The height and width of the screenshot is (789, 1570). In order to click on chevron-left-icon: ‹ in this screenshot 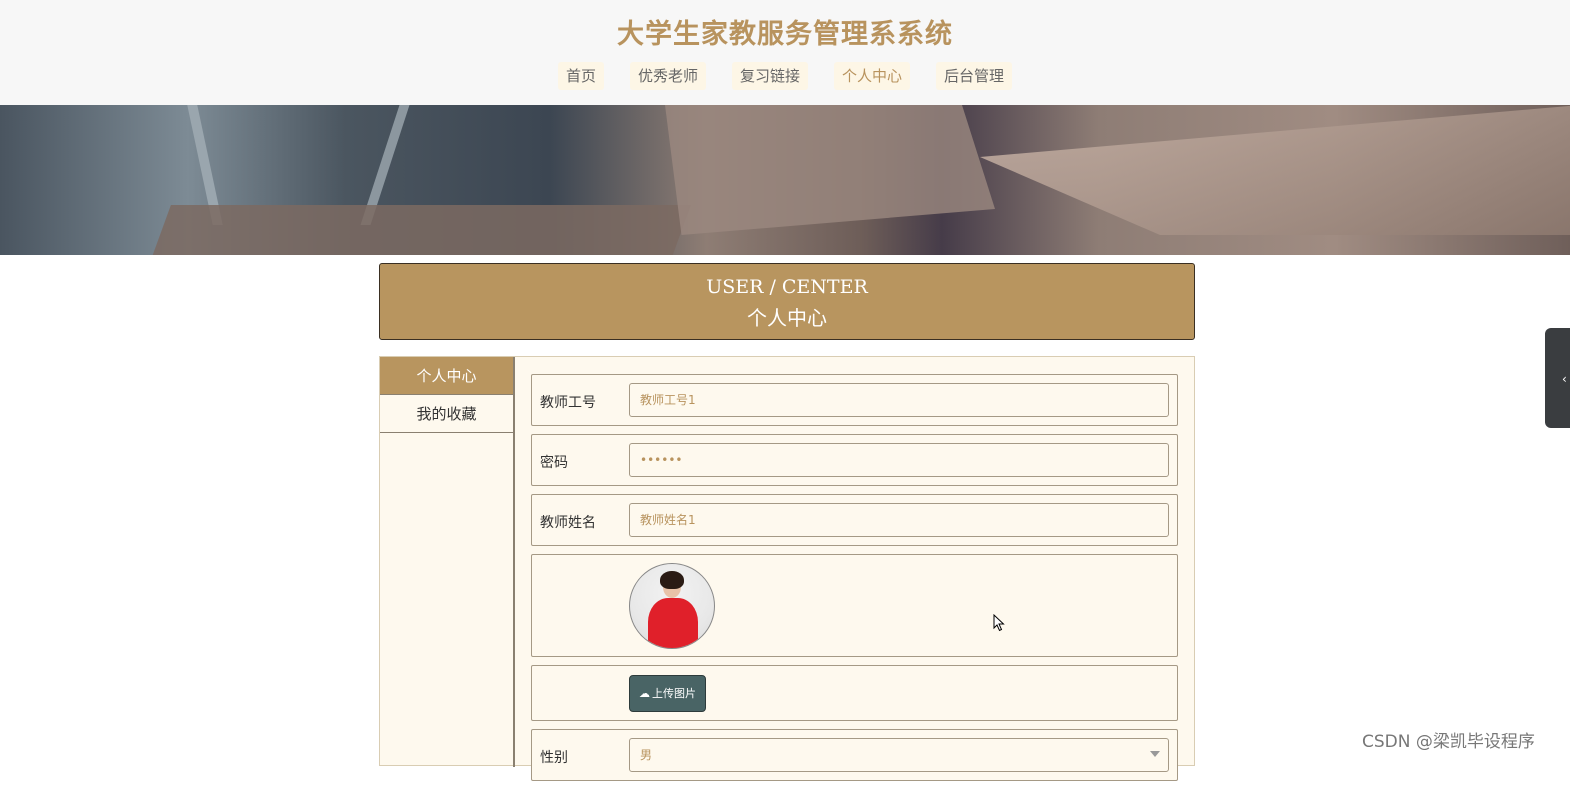, I will do `click(1564, 379)`.